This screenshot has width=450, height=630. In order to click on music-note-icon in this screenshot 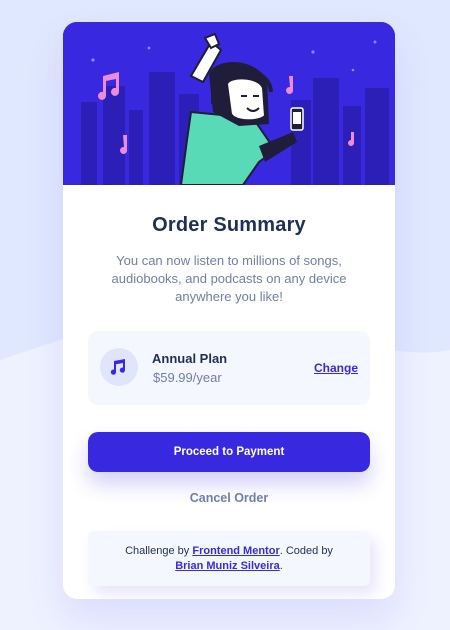, I will do `click(119, 367)`.